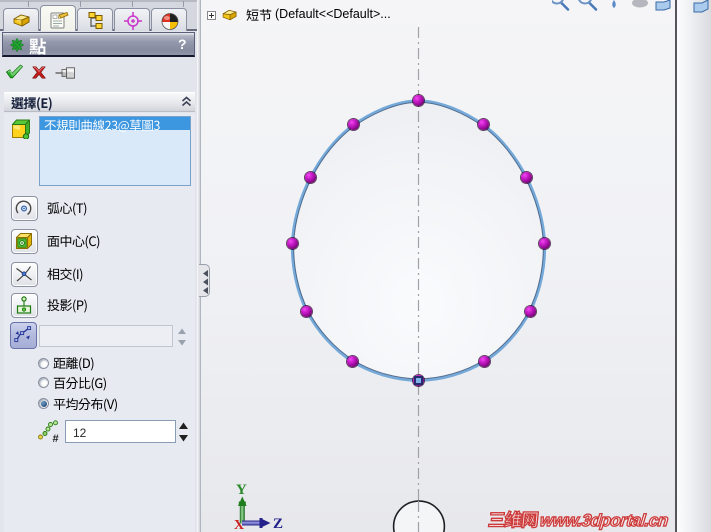 This screenshot has width=711, height=532. I want to click on svg-text: Y, so click(241, 490).